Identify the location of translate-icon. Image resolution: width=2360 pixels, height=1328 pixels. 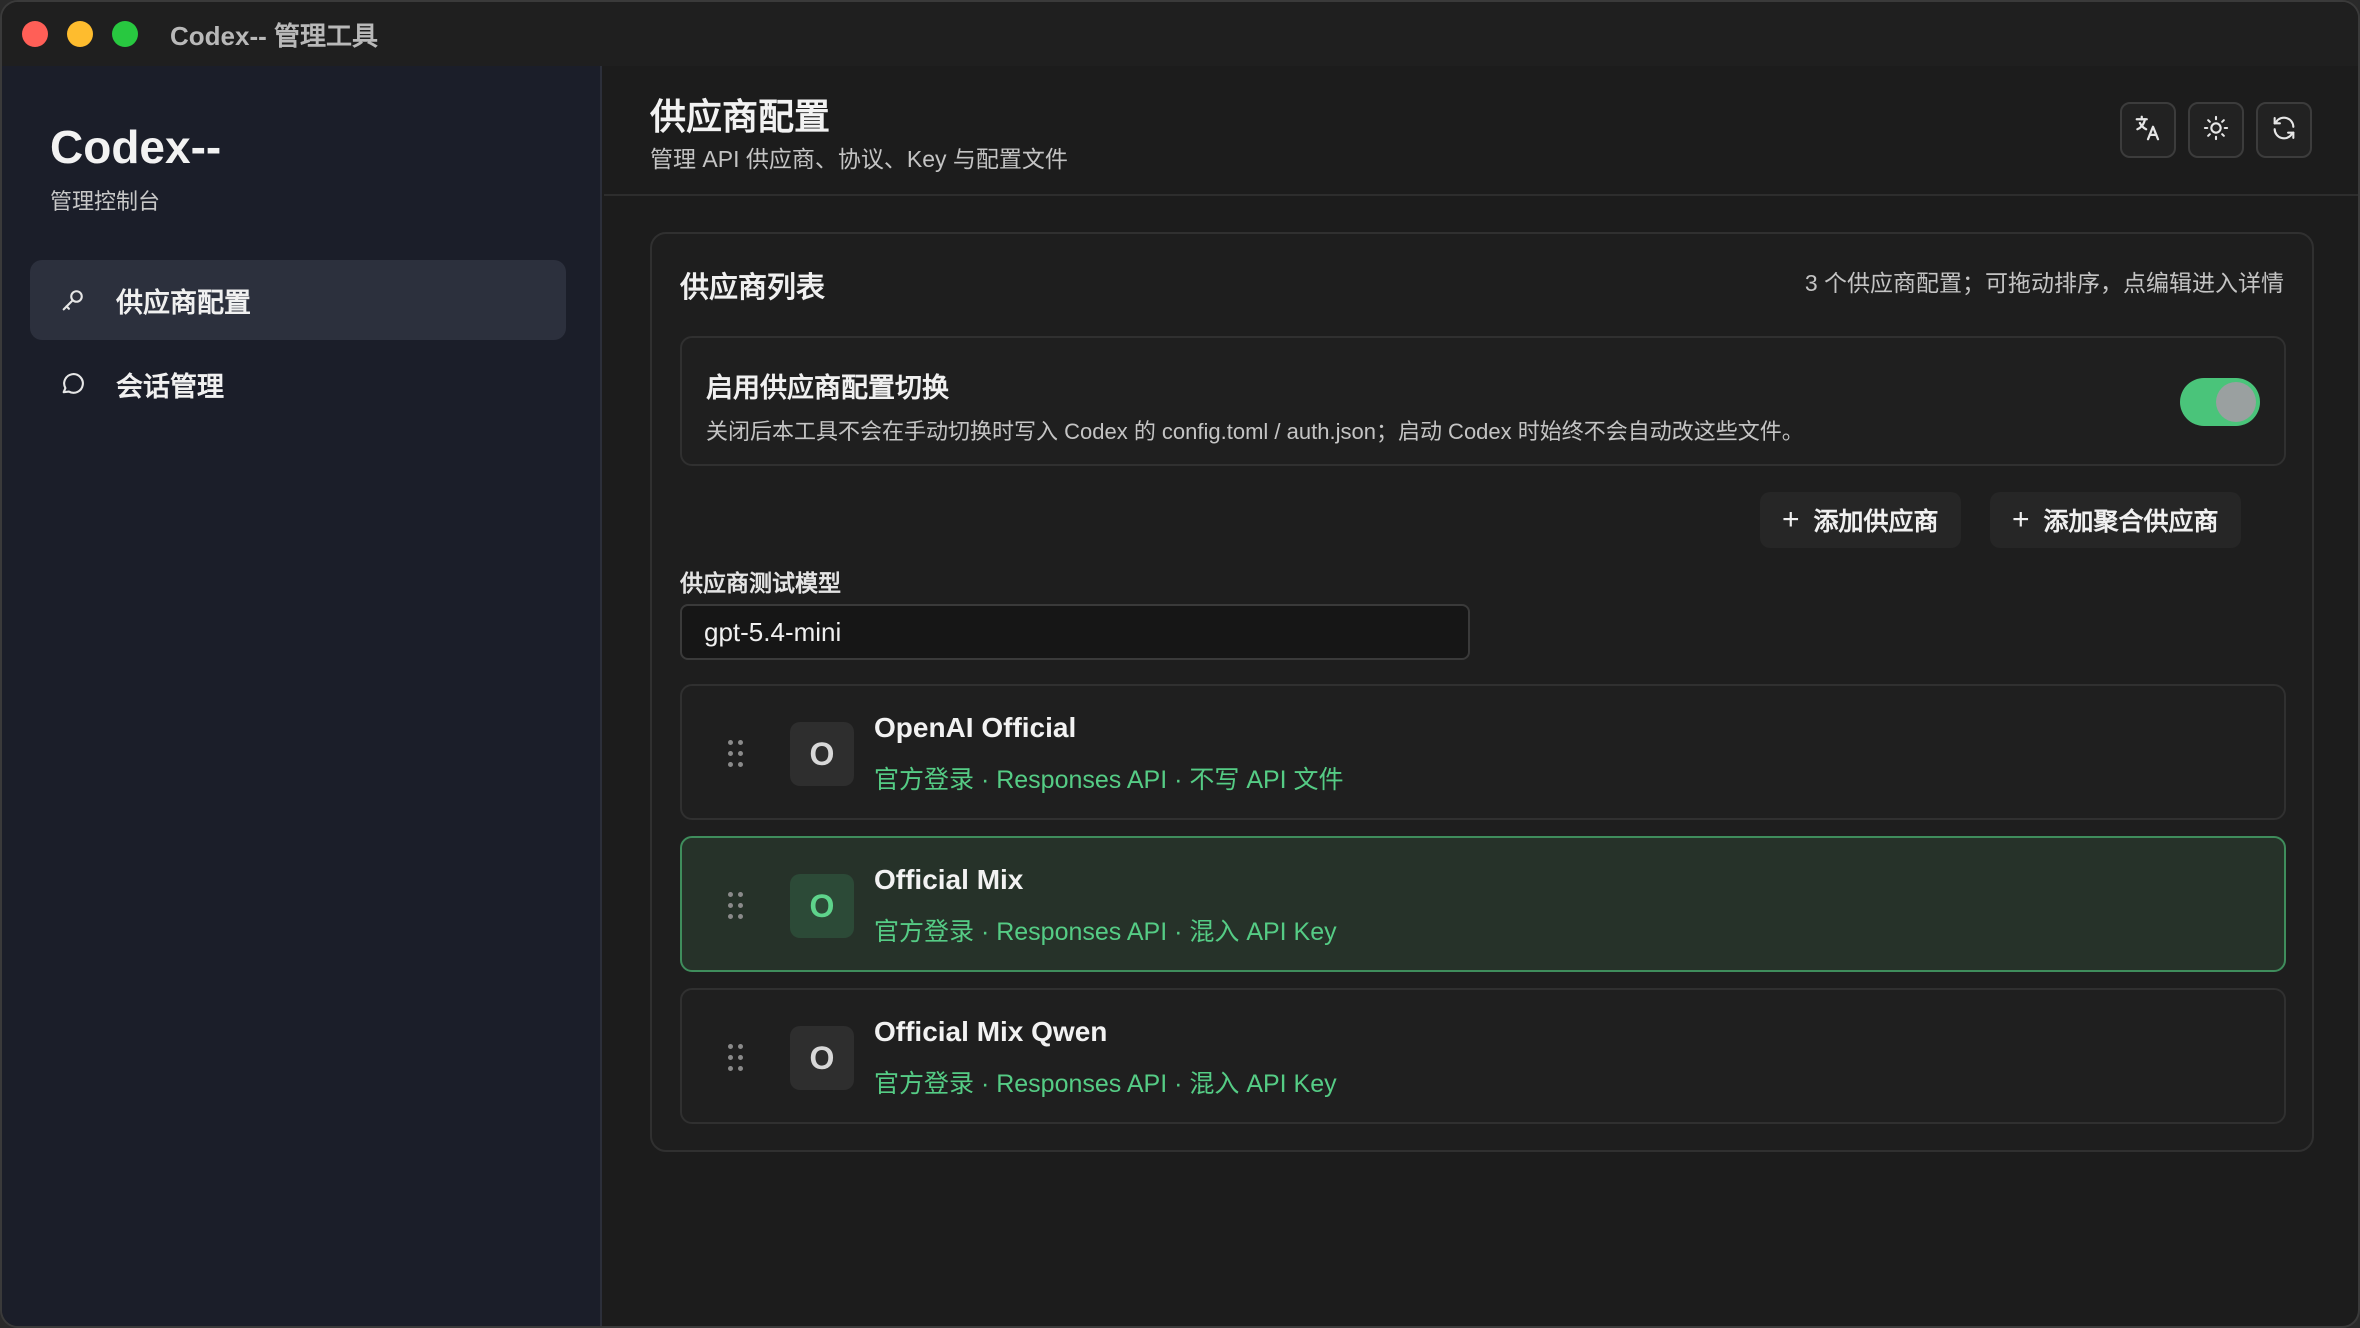
(2148, 130).